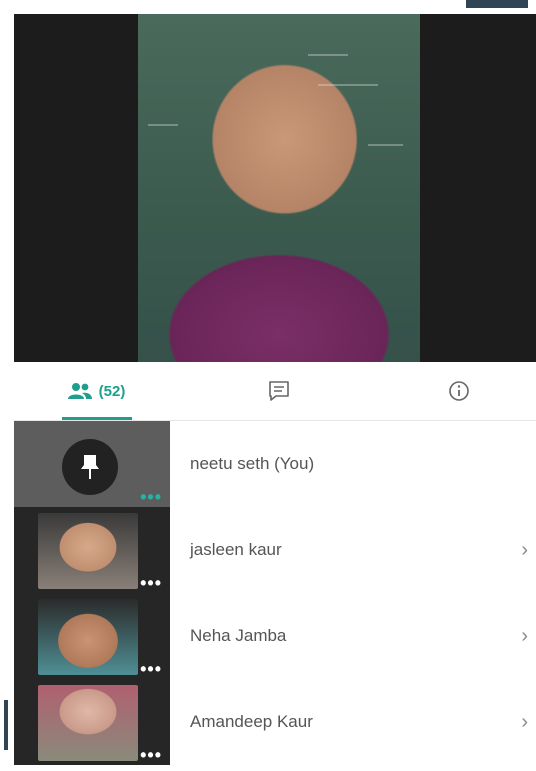 The height and width of the screenshot is (771, 536). I want to click on participant-row: ••• jasleen kaur ›, so click(275, 550).